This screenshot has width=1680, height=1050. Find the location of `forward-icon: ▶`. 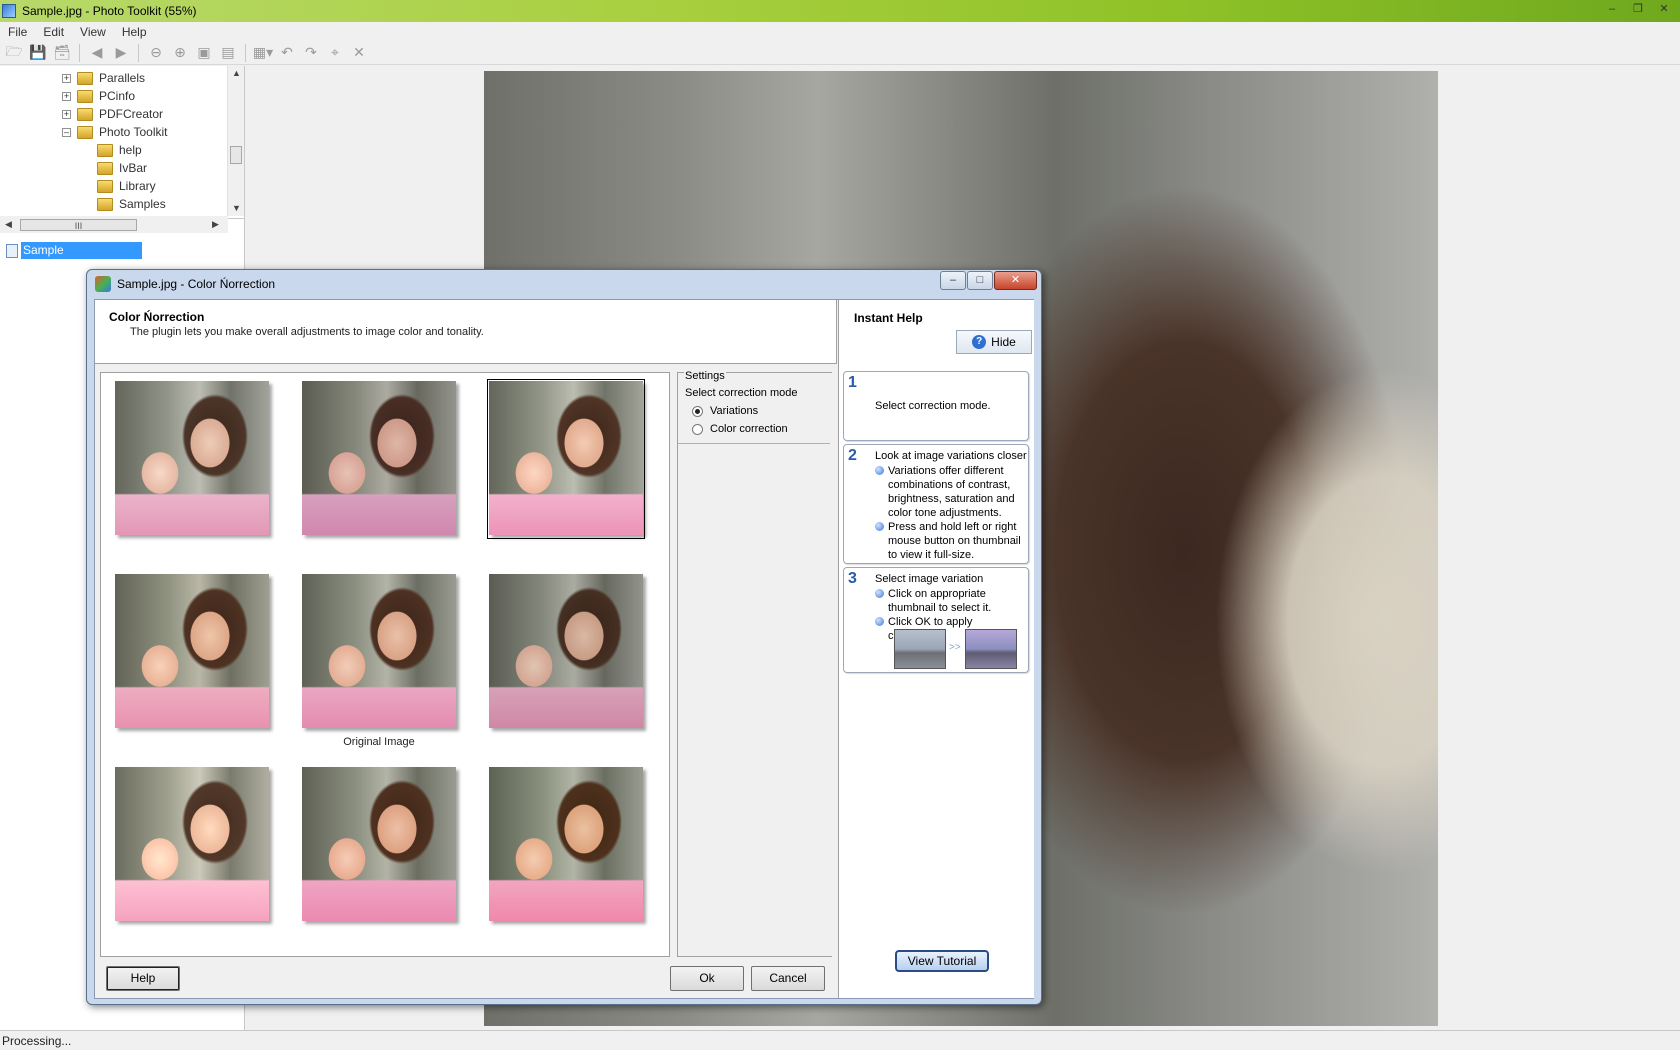

forward-icon: ▶ is located at coordinates (121, 53).